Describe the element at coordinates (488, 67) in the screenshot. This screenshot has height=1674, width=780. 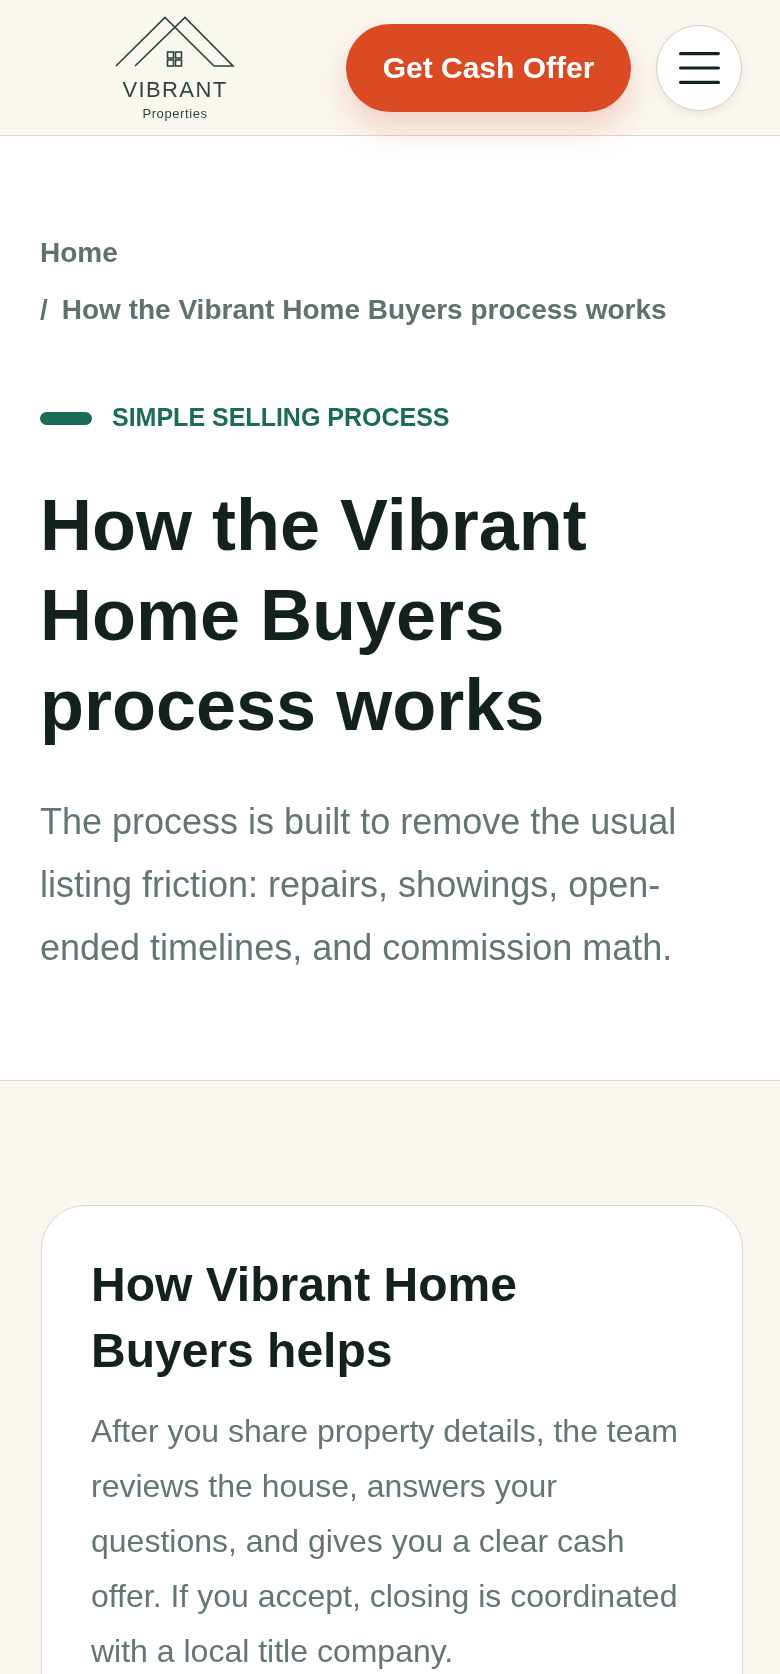
I see `get-cash-offer-button: Get Cash Offer` at that location.